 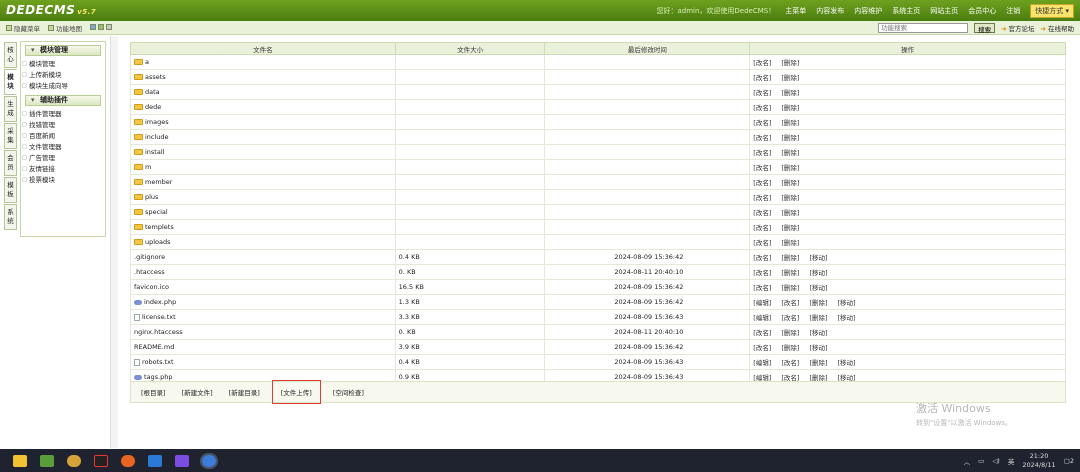 I want to click on cell-filename: index.php, so click(x=263, y=302).